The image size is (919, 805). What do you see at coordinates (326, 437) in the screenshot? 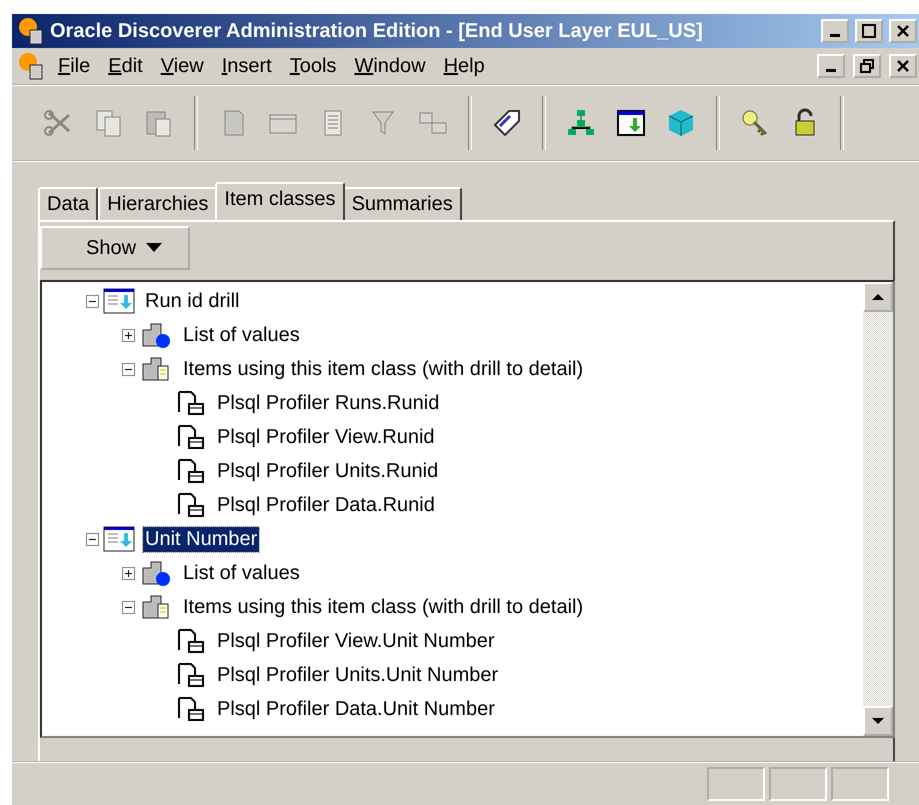
I see `tree-item: Plsql Profiler View.Runid` at bounding box center [326, 437].